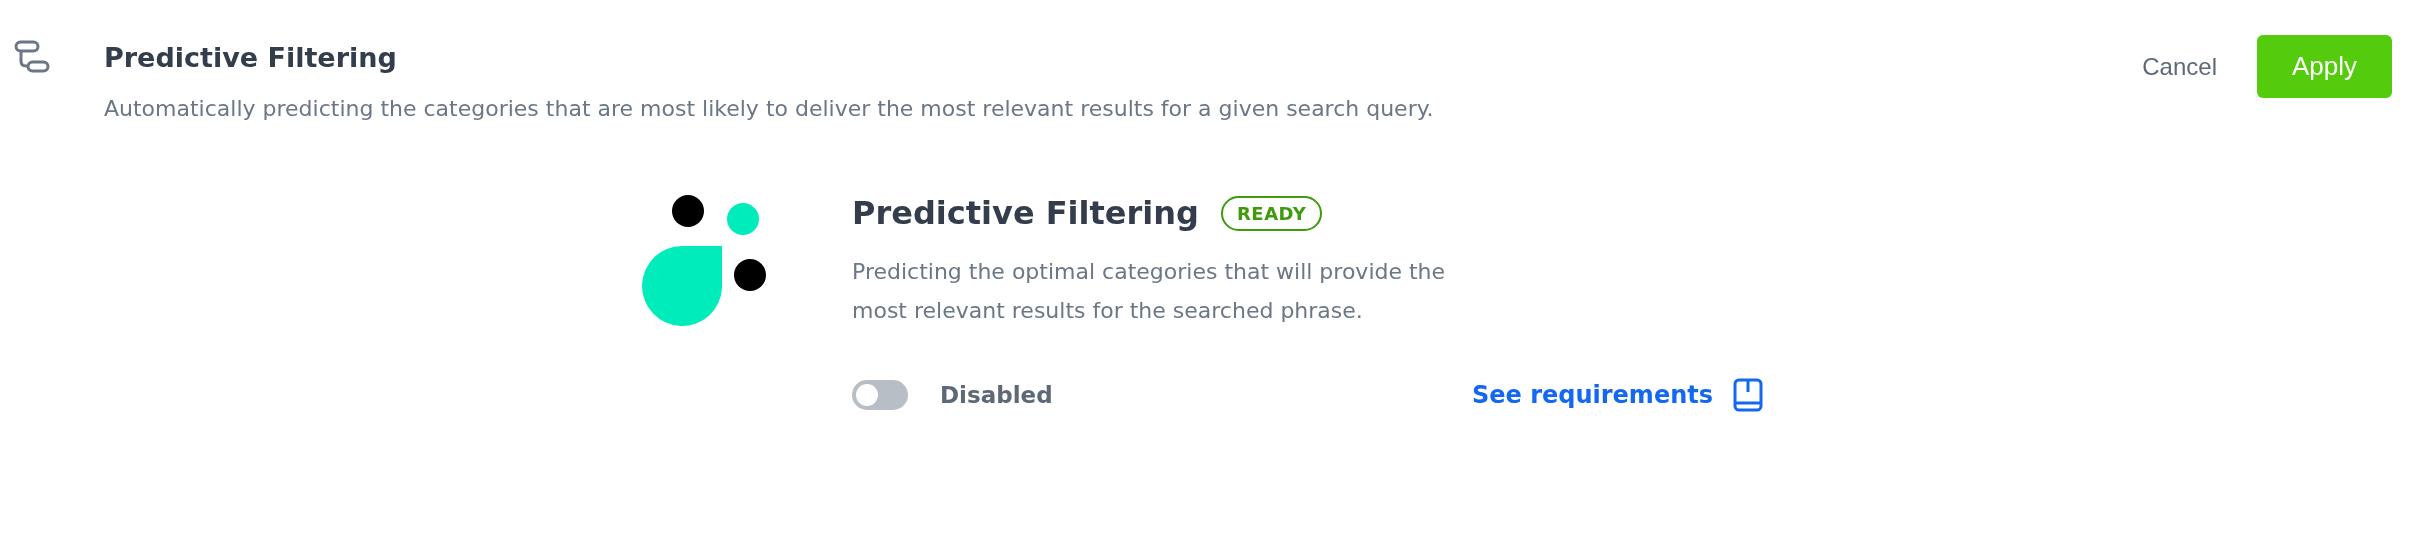 This screenshot has height=548, width=2416. Describe the element at coordinates (1748, 395) in the screenshot. I see `book-icon` at that location.